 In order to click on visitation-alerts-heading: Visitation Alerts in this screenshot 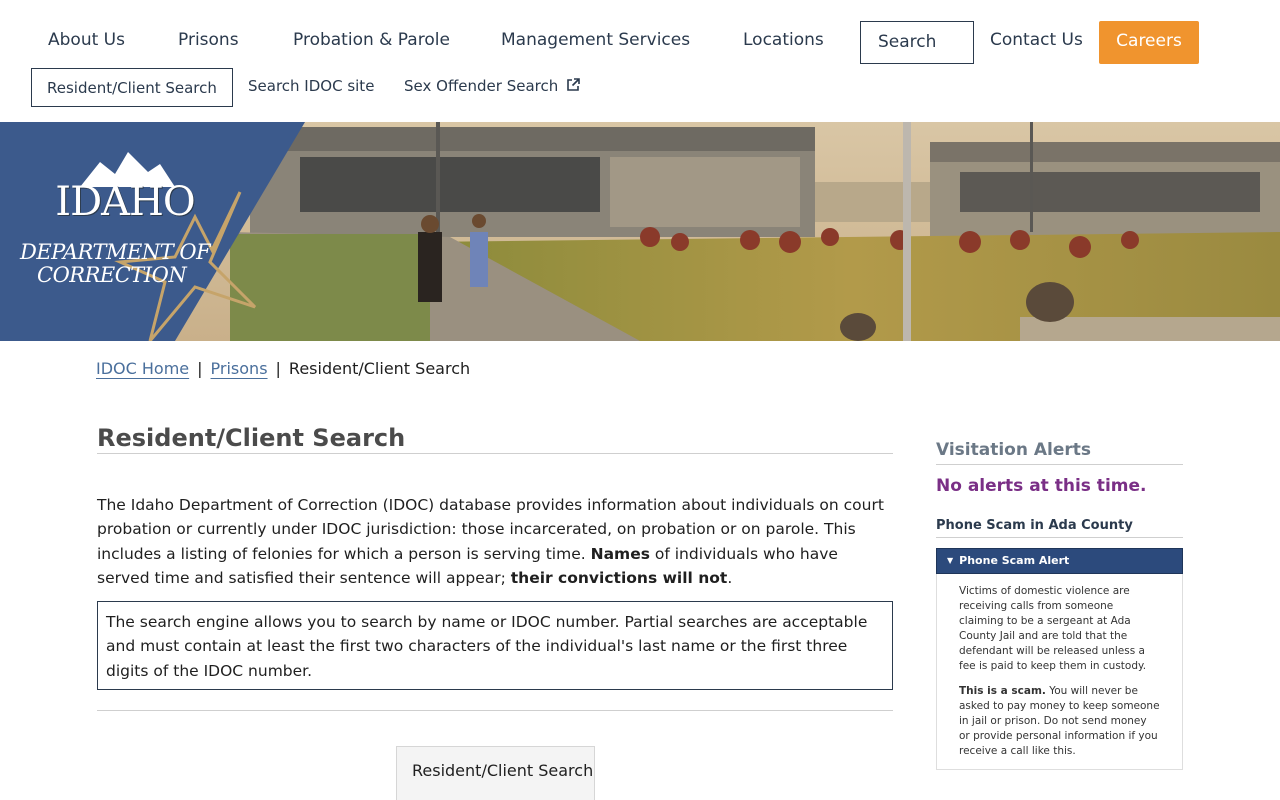, I will do `click(1014, 450)`.